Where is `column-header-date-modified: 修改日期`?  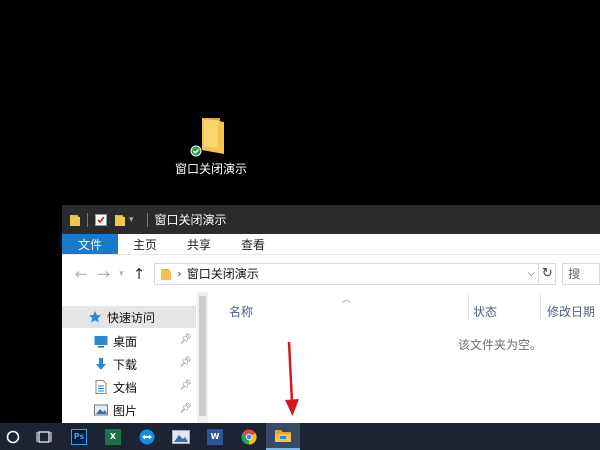 column-header-date-modified: 修改日期 is located at coordinates (571, 311).